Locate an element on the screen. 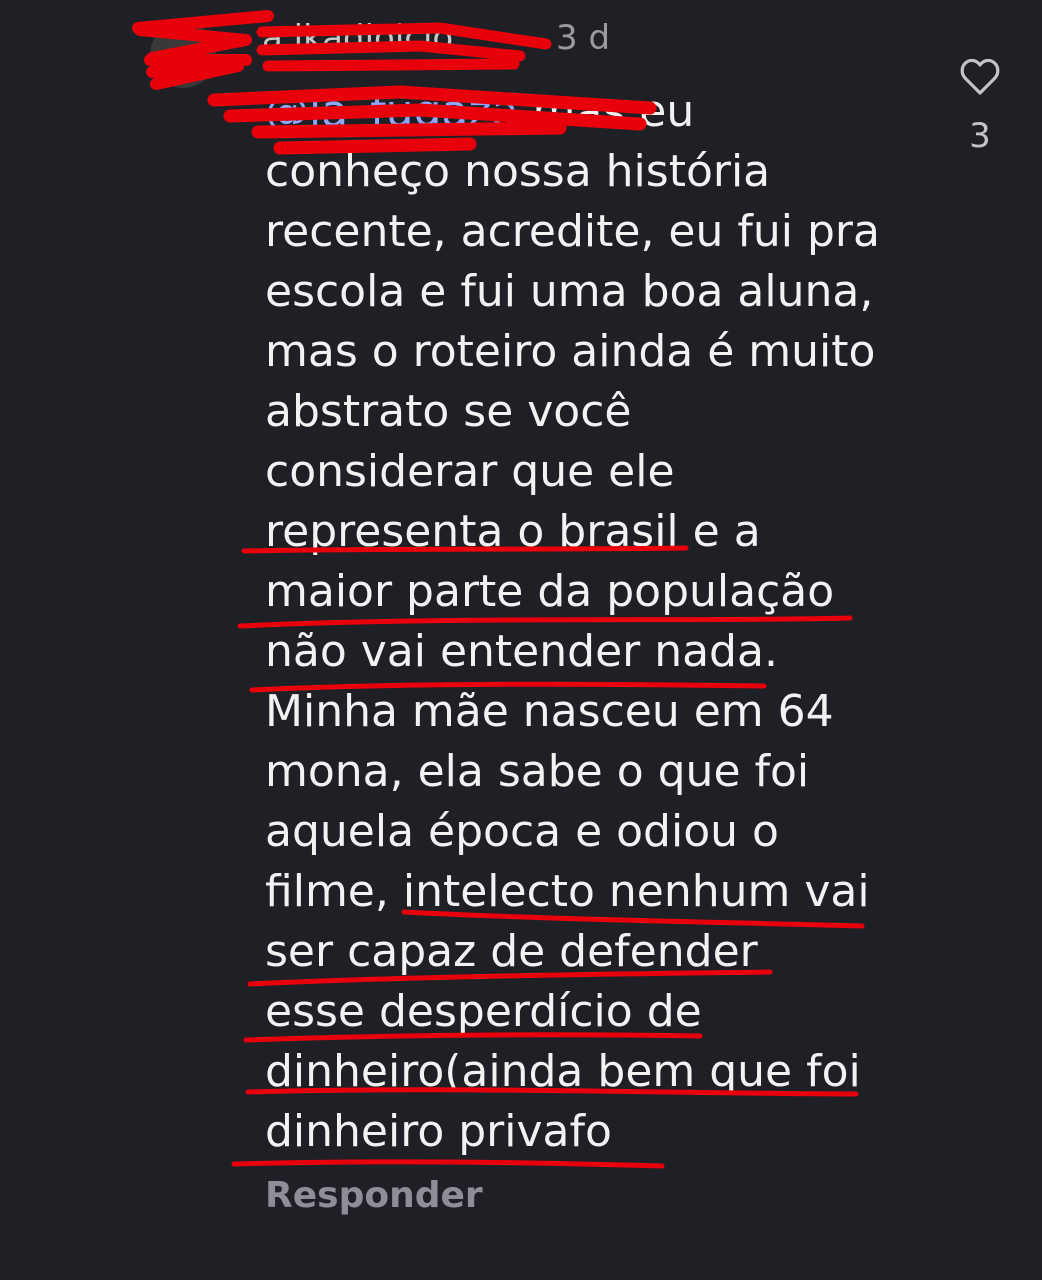  comment-line-15: ser capaz de defender is located at coordinates (511, 951).